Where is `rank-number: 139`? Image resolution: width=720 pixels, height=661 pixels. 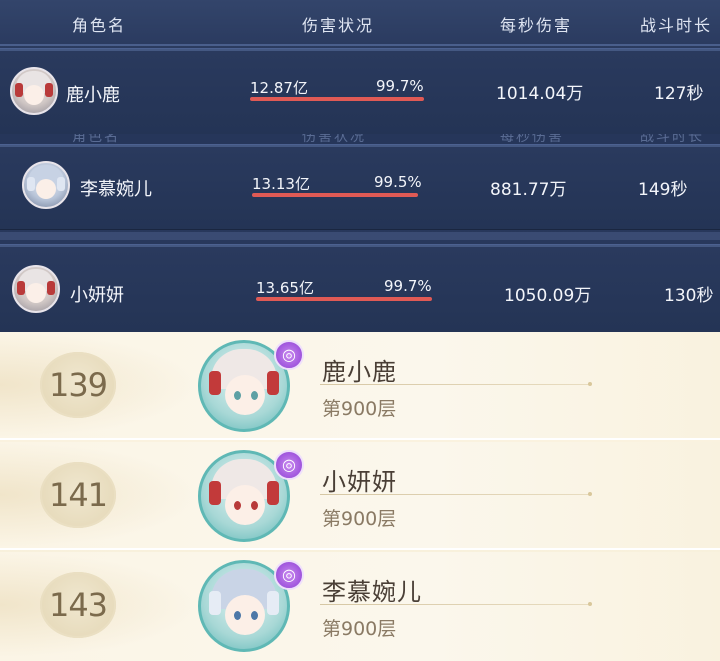
rank-number: 139 is located at coordinates (78, 385).